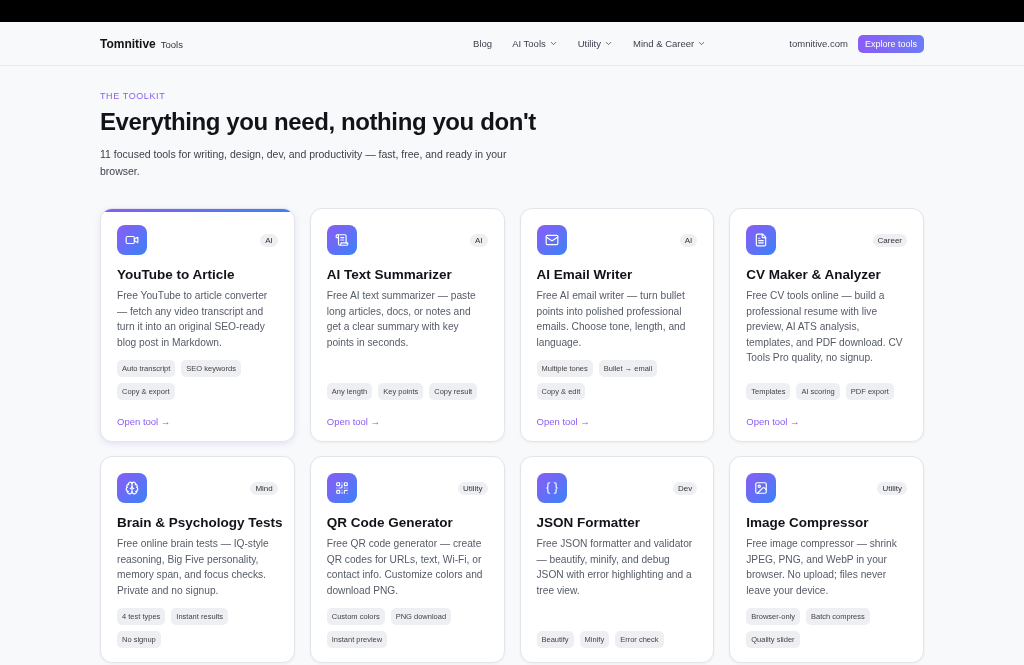  What do you see at coordinates (193, 567) in the screenshot?
I see `card-description: Free online brain tests — IQ-style reasoning, Big Five personality, memory span, and focus checks. Private and no signup.` at bounding box center [193, 567].